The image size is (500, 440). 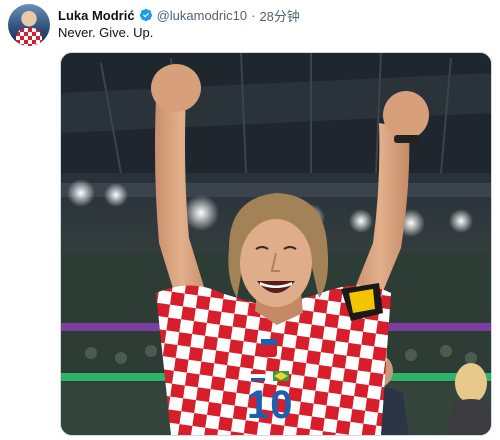 I want to click on jersey-number: 10, so click(x=270, y=405).